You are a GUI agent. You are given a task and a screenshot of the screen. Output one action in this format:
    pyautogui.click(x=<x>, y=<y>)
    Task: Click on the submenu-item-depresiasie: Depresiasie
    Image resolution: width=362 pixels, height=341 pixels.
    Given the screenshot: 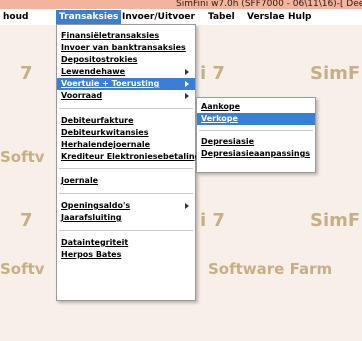 What is the action you would take?
    pyautogui.click(x=256, y=142)
    